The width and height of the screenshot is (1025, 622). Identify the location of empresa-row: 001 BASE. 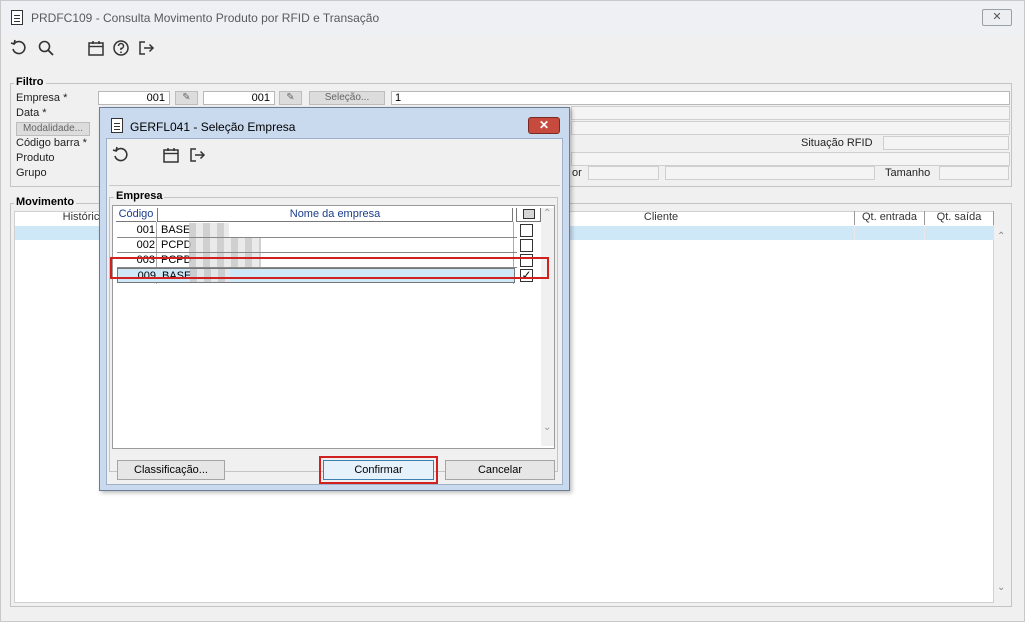
(317, 230).